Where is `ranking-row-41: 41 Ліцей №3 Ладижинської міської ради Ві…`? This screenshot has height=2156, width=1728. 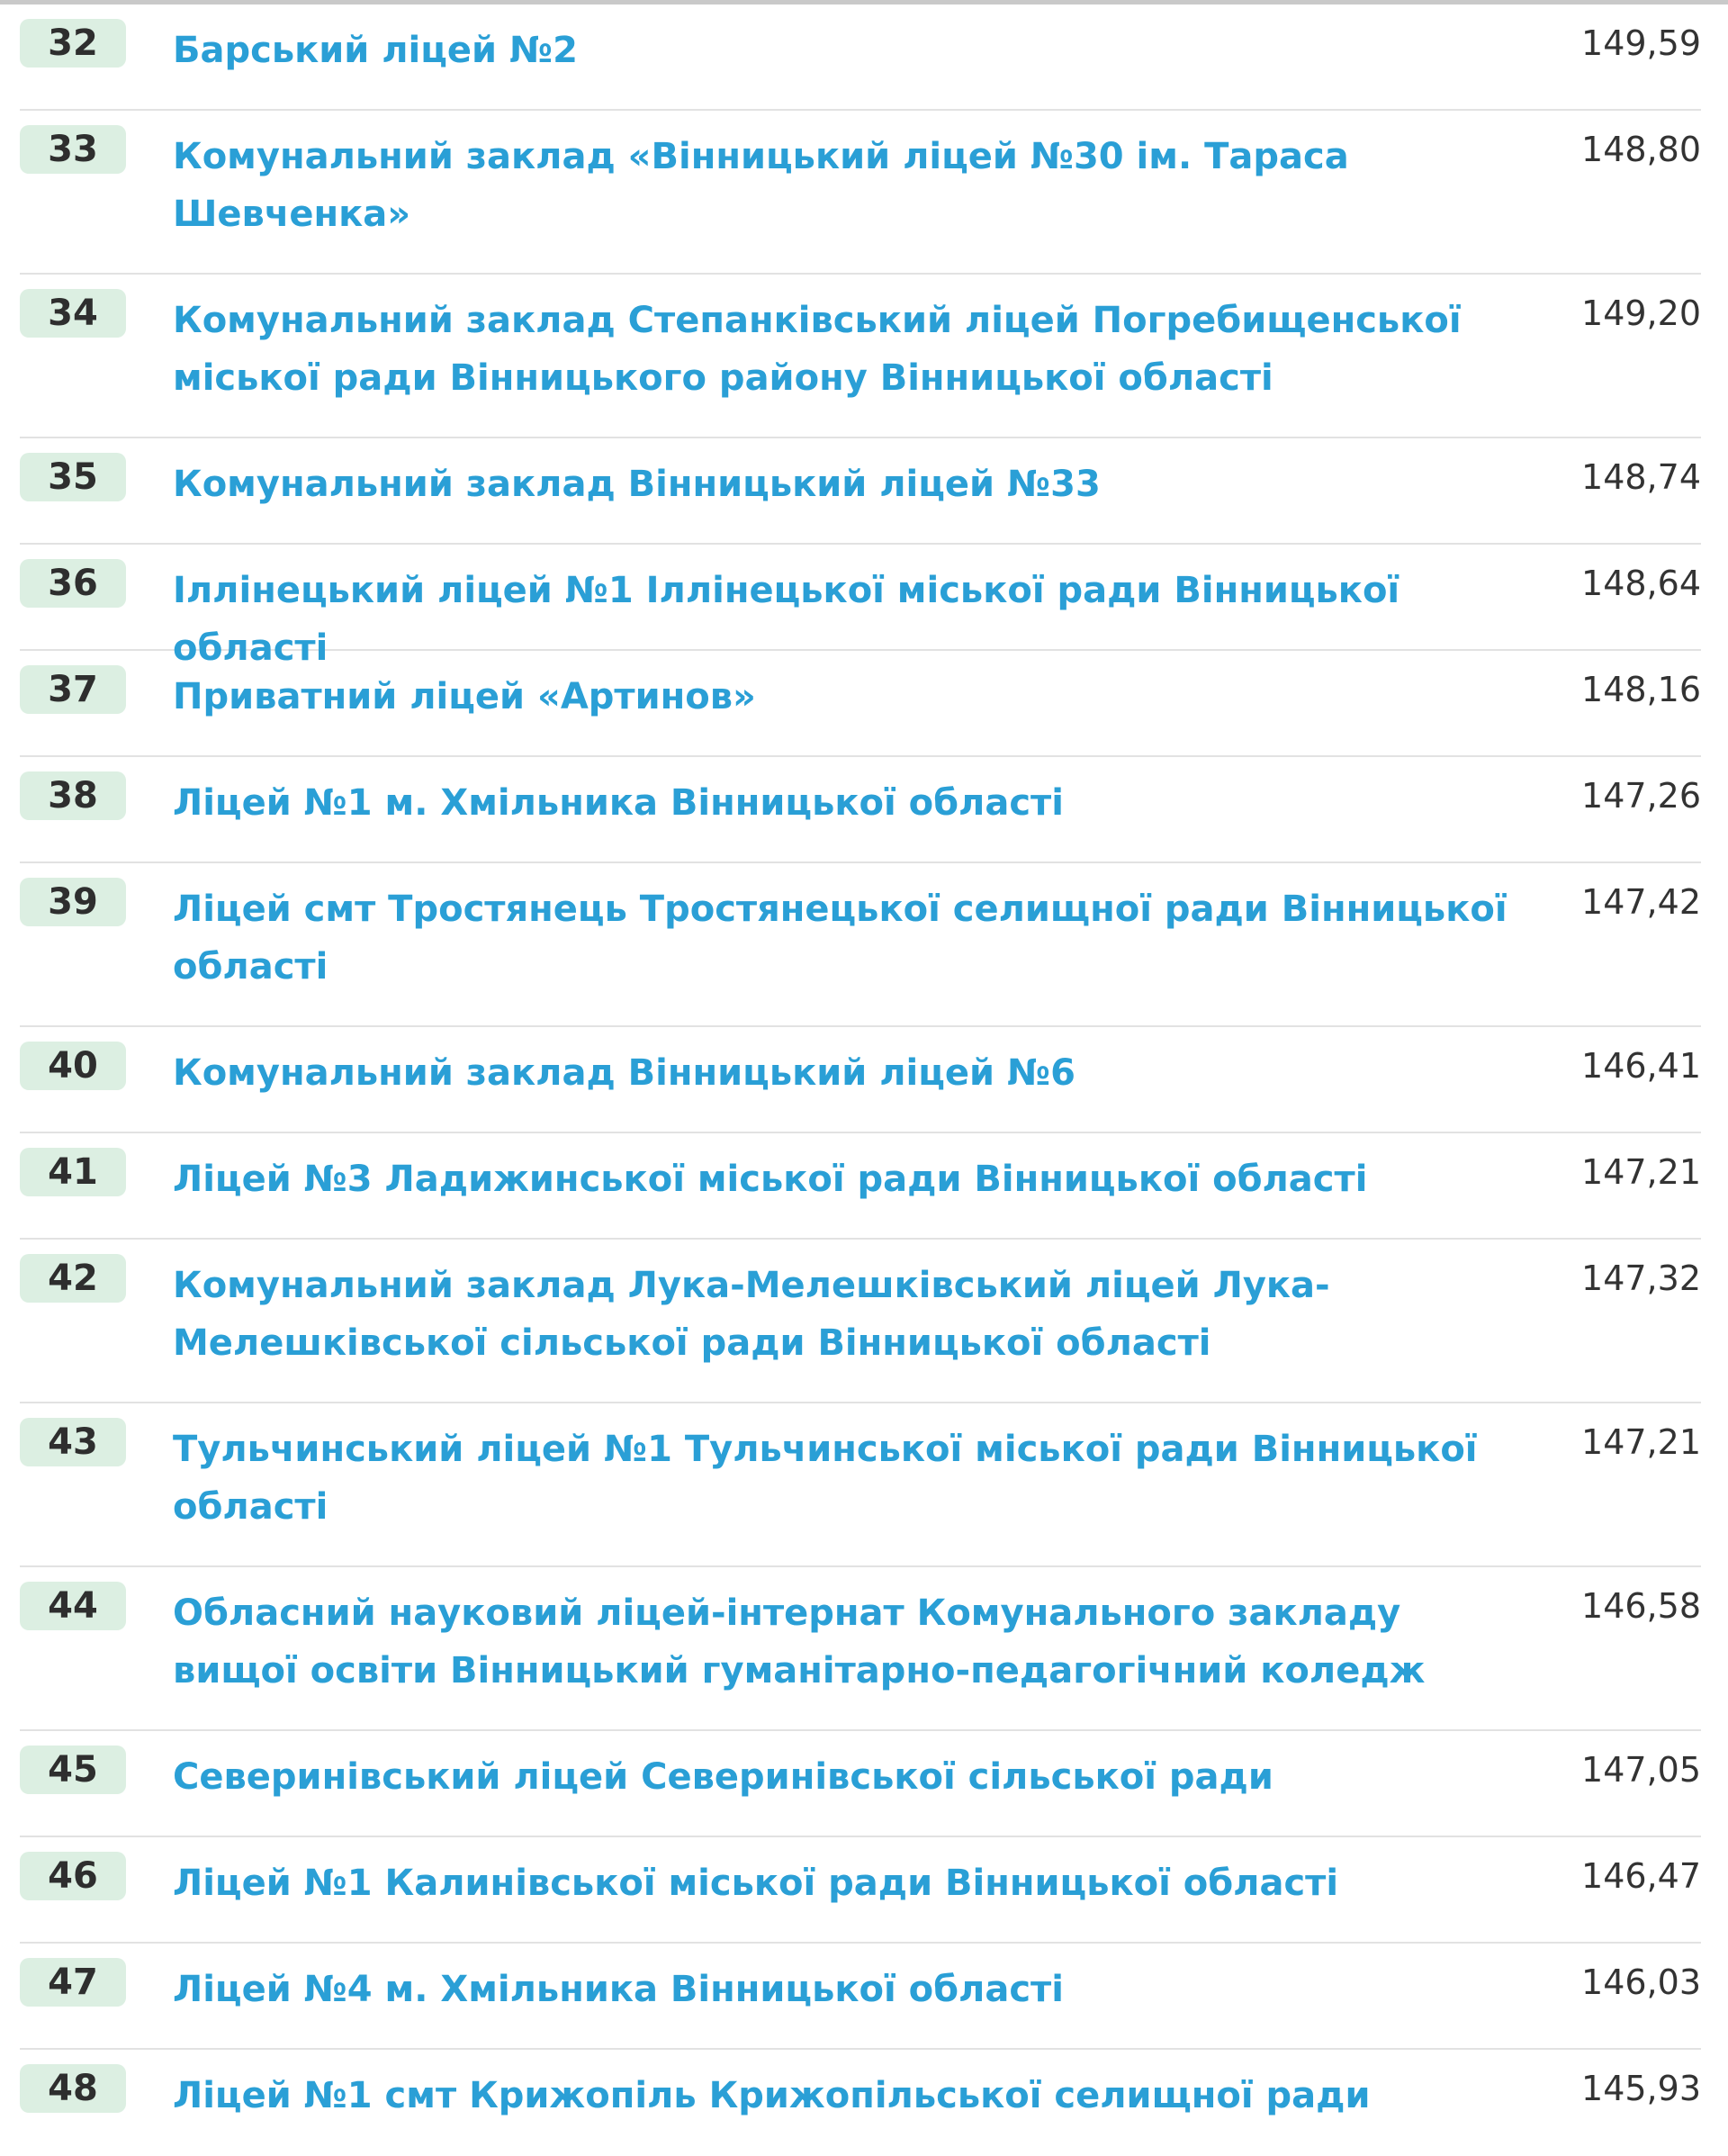 ranking-row-41: 41 Ліцей №3 Ладижинської міської ради Ві… is located at coordinates (861, 1186).